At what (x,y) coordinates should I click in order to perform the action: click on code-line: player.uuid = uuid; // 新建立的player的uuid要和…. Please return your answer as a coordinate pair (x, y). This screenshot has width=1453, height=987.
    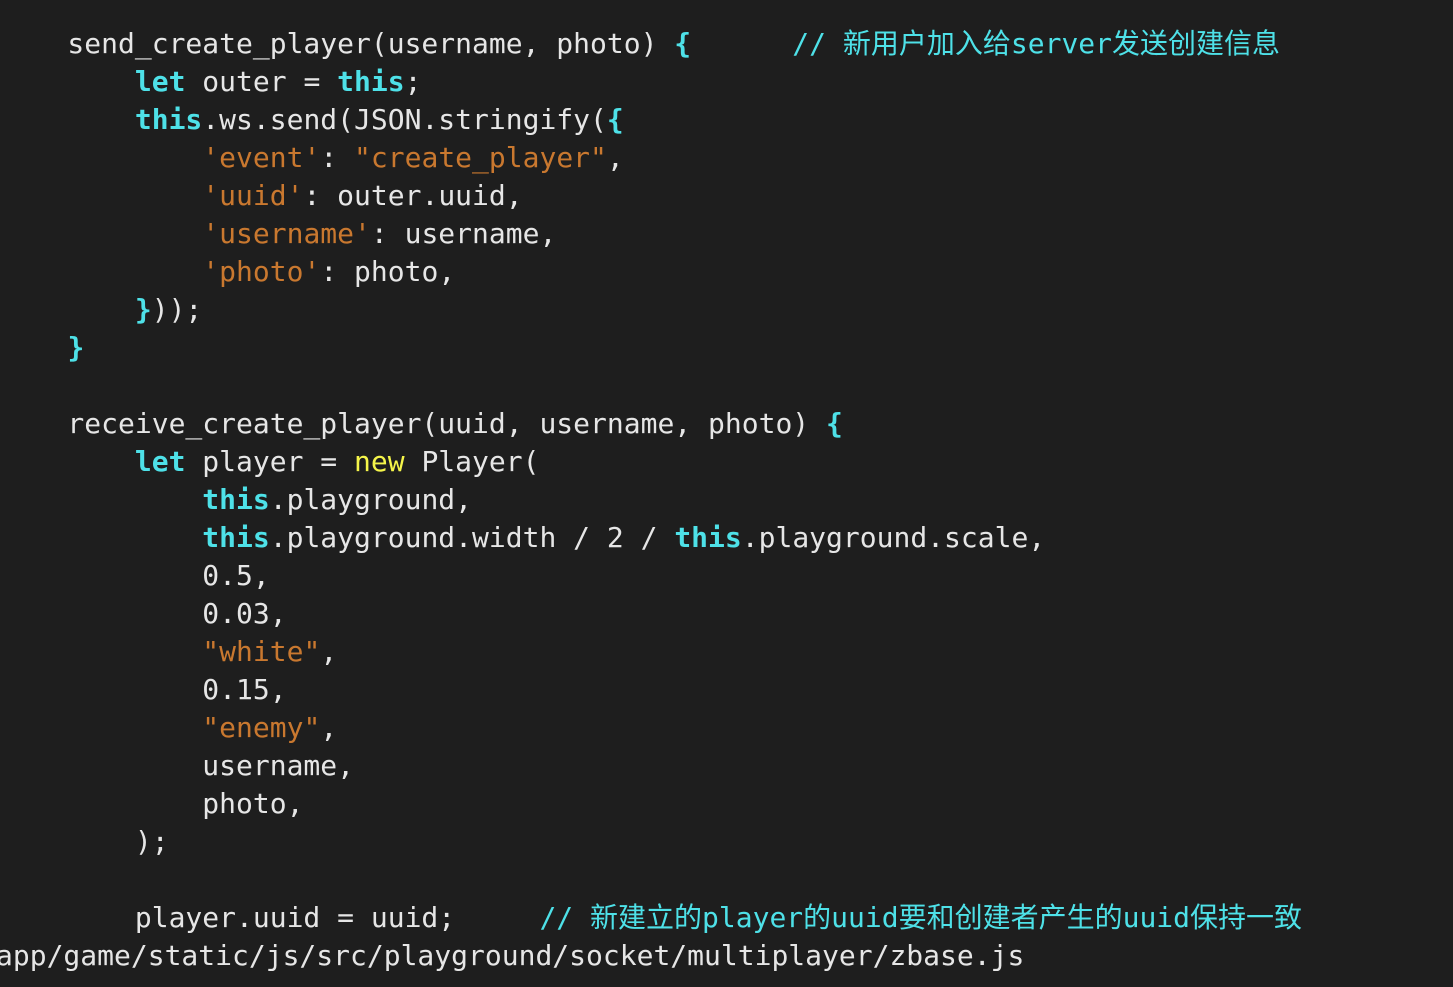
    Looking at the image, I should click on (651, 918).